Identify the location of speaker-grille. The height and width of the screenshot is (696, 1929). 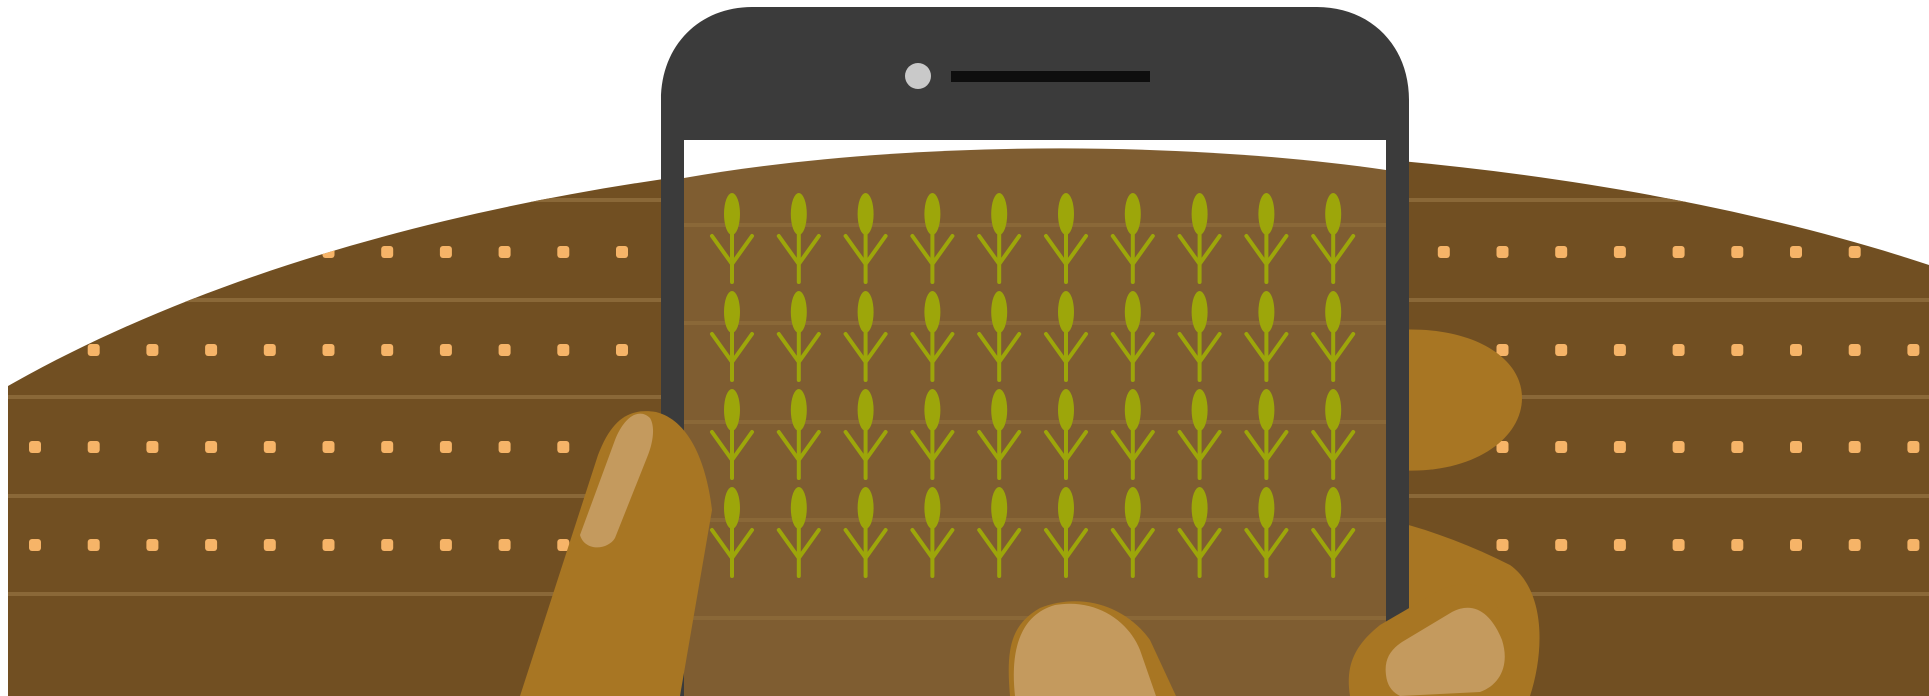
(1050, 76).